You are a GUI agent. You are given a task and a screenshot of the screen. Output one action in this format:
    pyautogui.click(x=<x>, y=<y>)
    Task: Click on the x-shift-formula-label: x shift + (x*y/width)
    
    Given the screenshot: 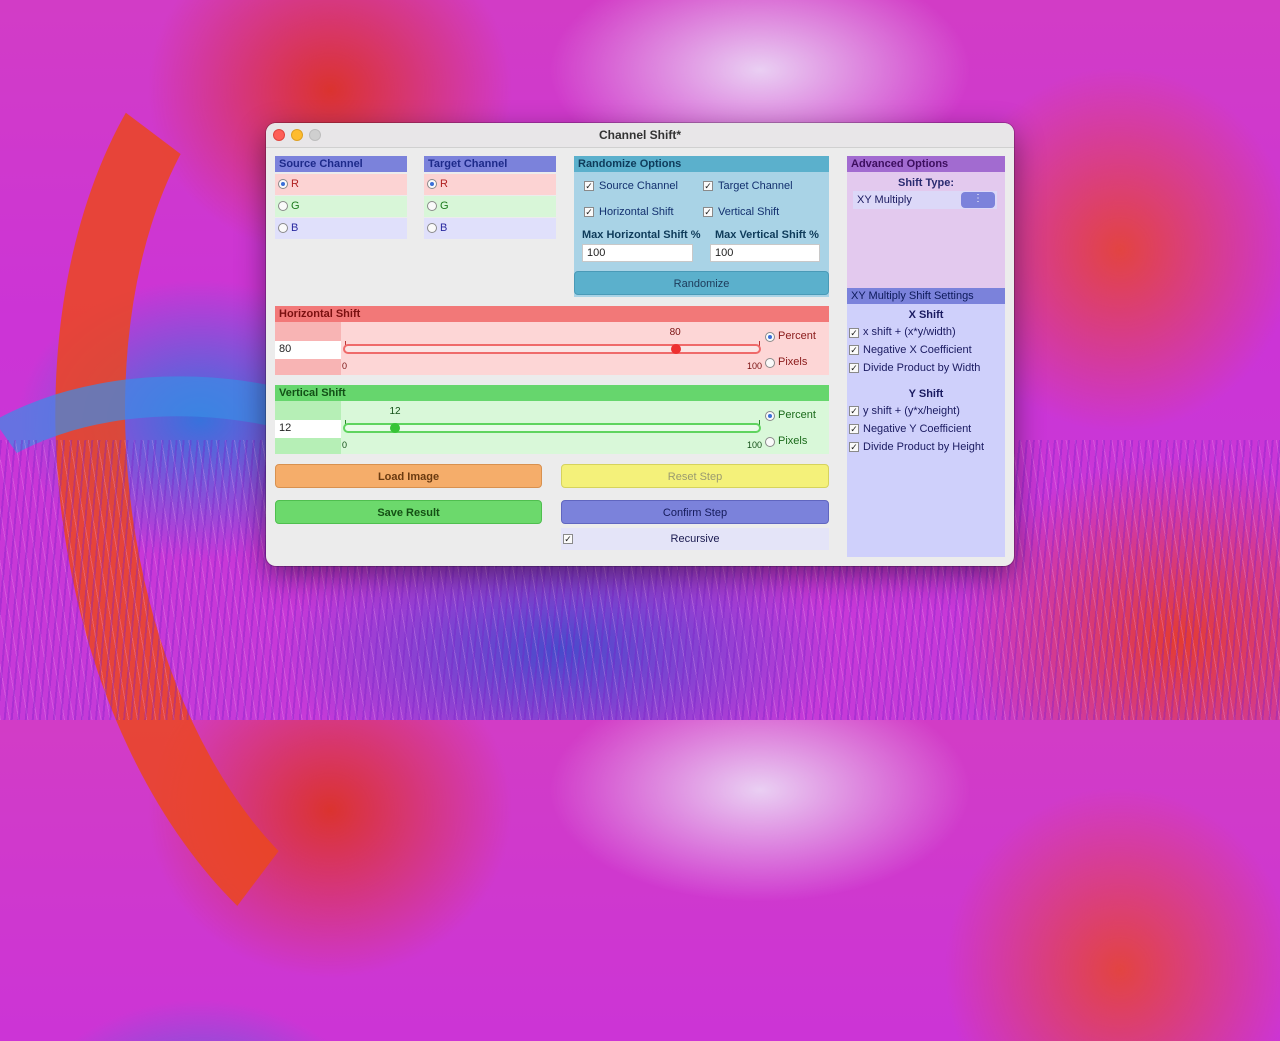 What is the action you would take?
    pyautogui.click(x=909, y=332)
    